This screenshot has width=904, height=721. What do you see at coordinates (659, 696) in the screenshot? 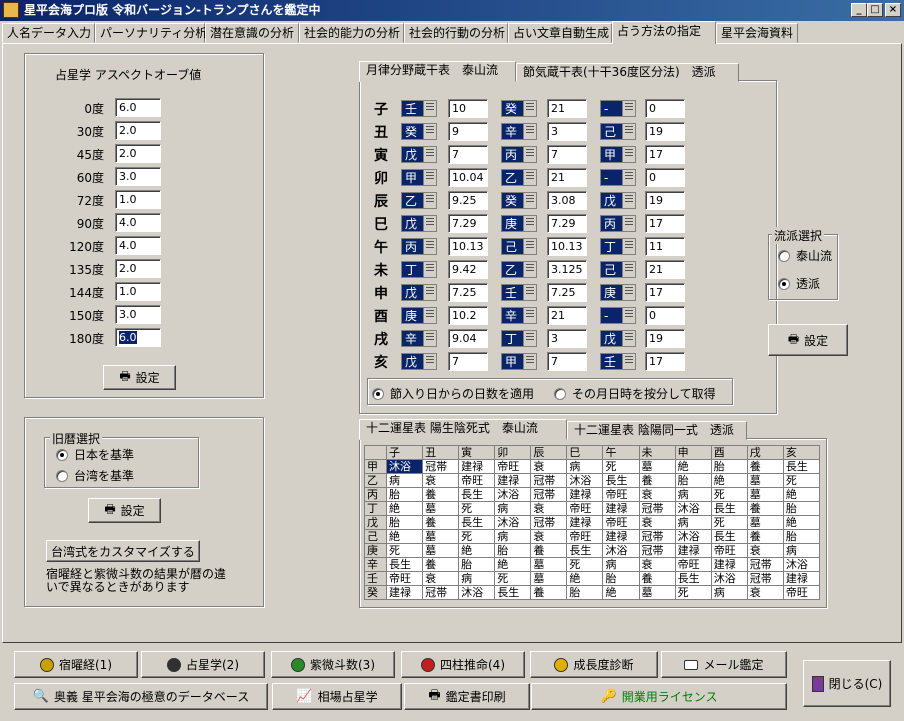
I see `bottom2-button-3: 🔑 開業用ライセンス` at bounding box center [659, 696].